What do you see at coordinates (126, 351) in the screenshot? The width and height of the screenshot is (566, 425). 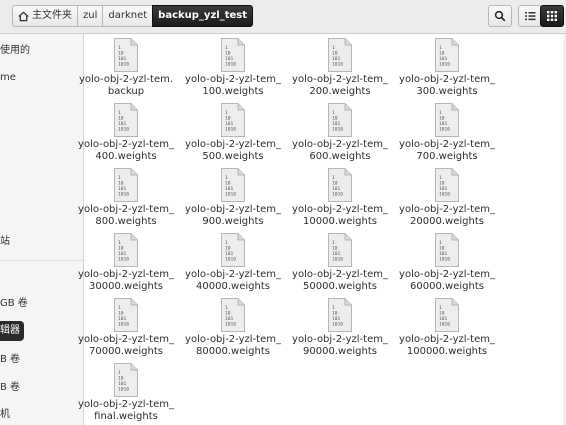 I see `file-name-line: 70000.weights` at bounding box center [126, 351].